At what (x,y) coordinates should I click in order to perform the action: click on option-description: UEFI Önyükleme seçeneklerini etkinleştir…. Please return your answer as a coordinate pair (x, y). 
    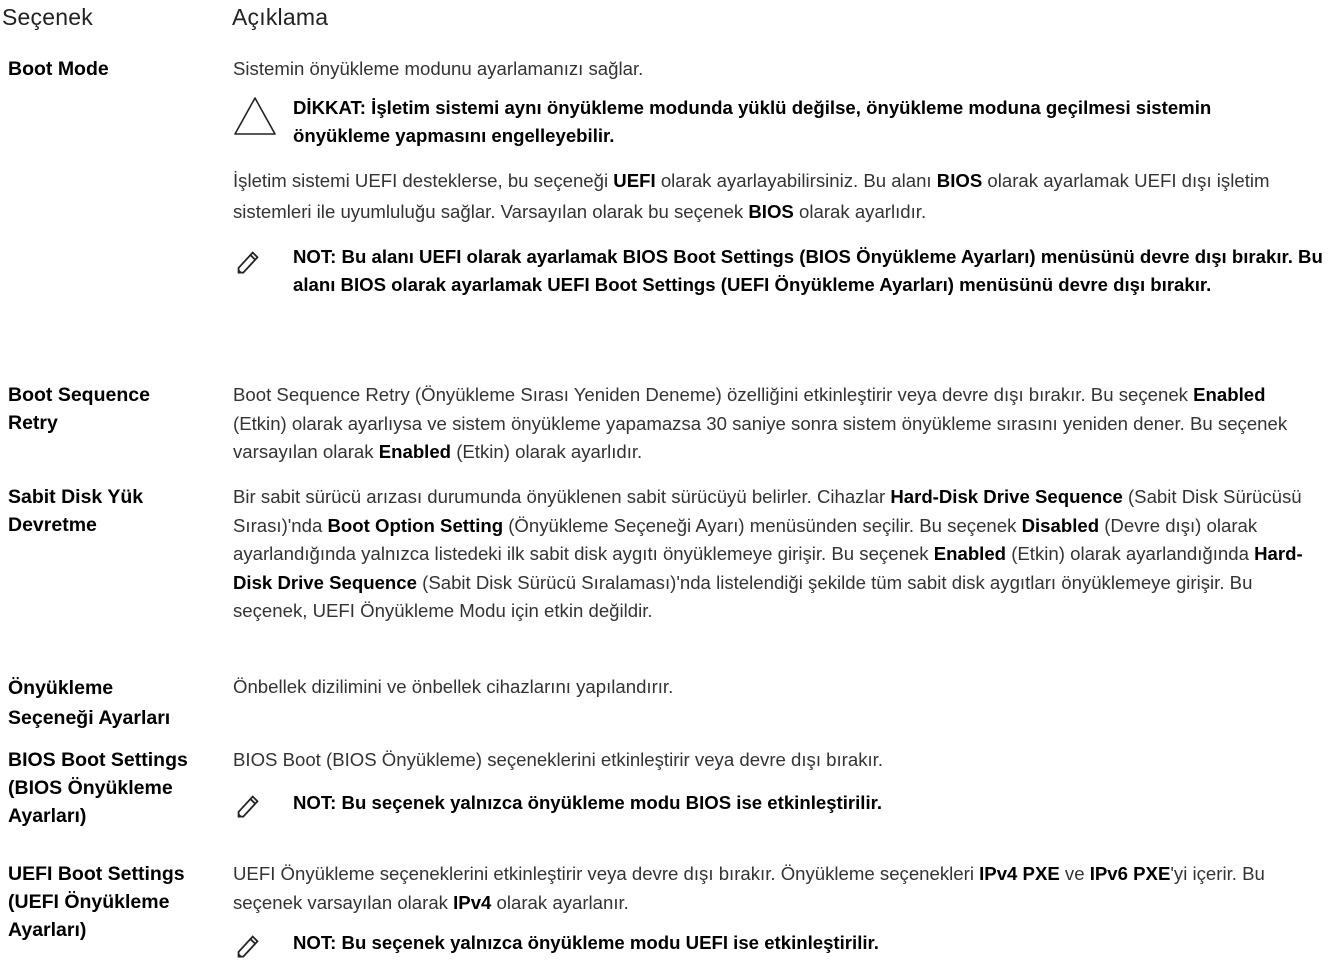
    Looking at the image, I should click on (778, 909).